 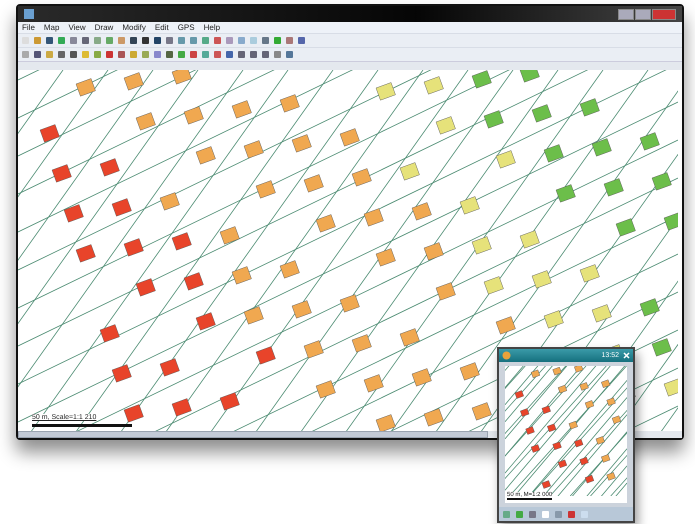 I want to click on menu-item: Help, so click(x=212, y=27).